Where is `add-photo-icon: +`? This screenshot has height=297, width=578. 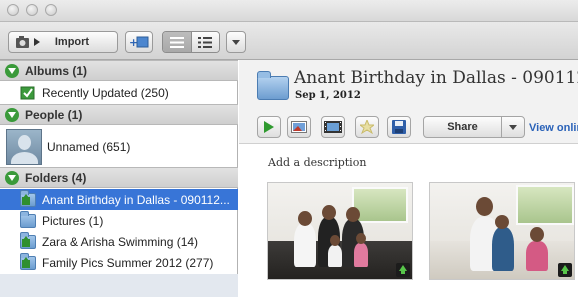
add-photo-icon: + is located at coordinates (139, 42).